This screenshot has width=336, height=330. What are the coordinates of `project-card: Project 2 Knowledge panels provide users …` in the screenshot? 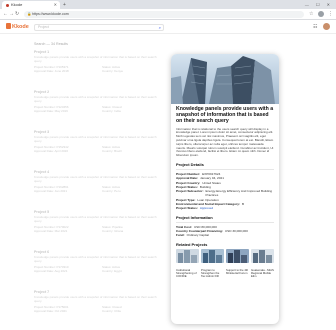 It's located at (99, 109).